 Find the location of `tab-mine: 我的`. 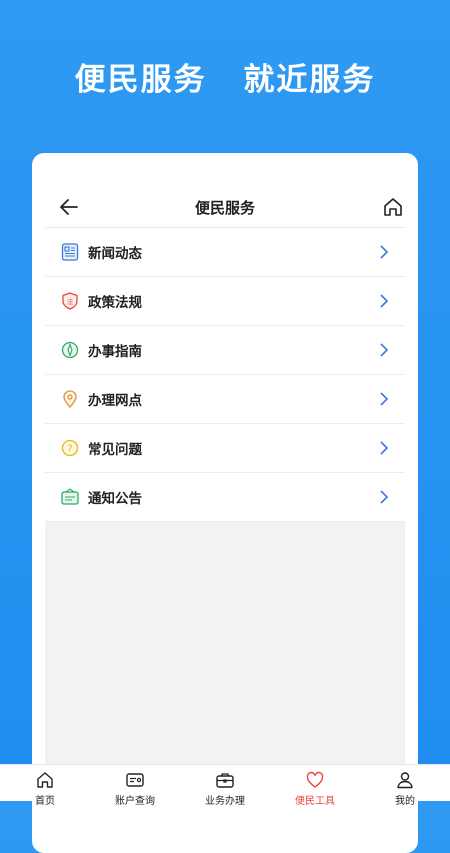

tab-mine: 我的 is located at coordinates (405, 786).